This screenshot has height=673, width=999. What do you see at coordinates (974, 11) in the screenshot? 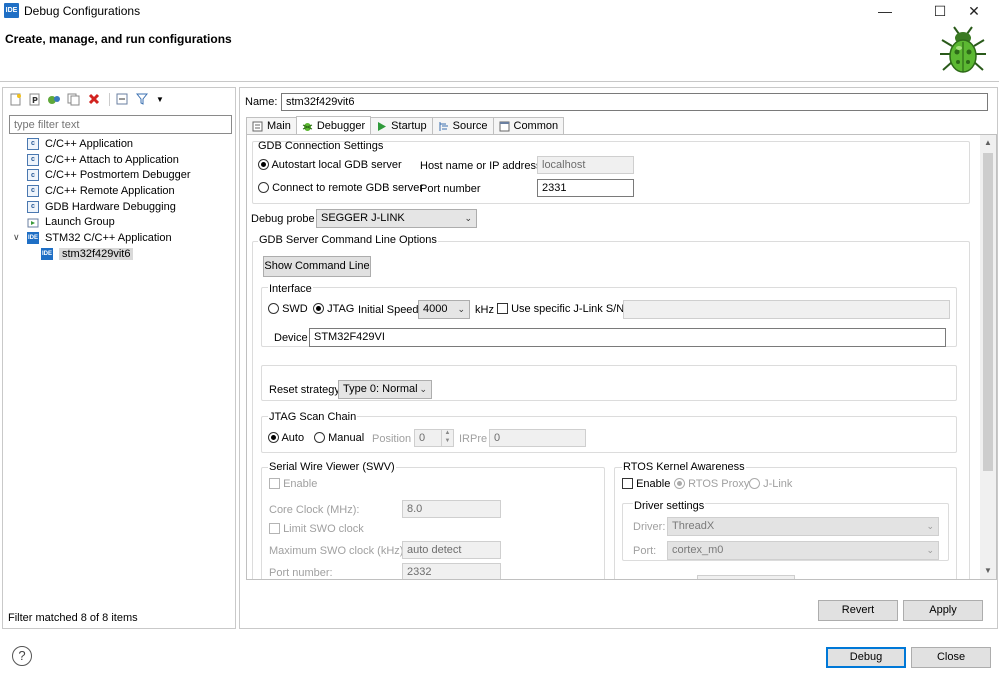
I see `close-window-icon: ✕` at bounding box center [974, 11].